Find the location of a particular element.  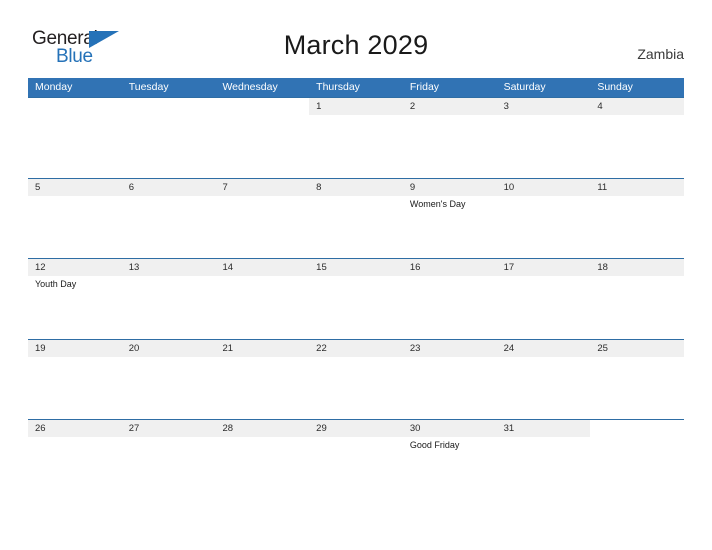

week-day-number-band: 19 20 21 22 23 24 25 is located at coordinates (356, 348).